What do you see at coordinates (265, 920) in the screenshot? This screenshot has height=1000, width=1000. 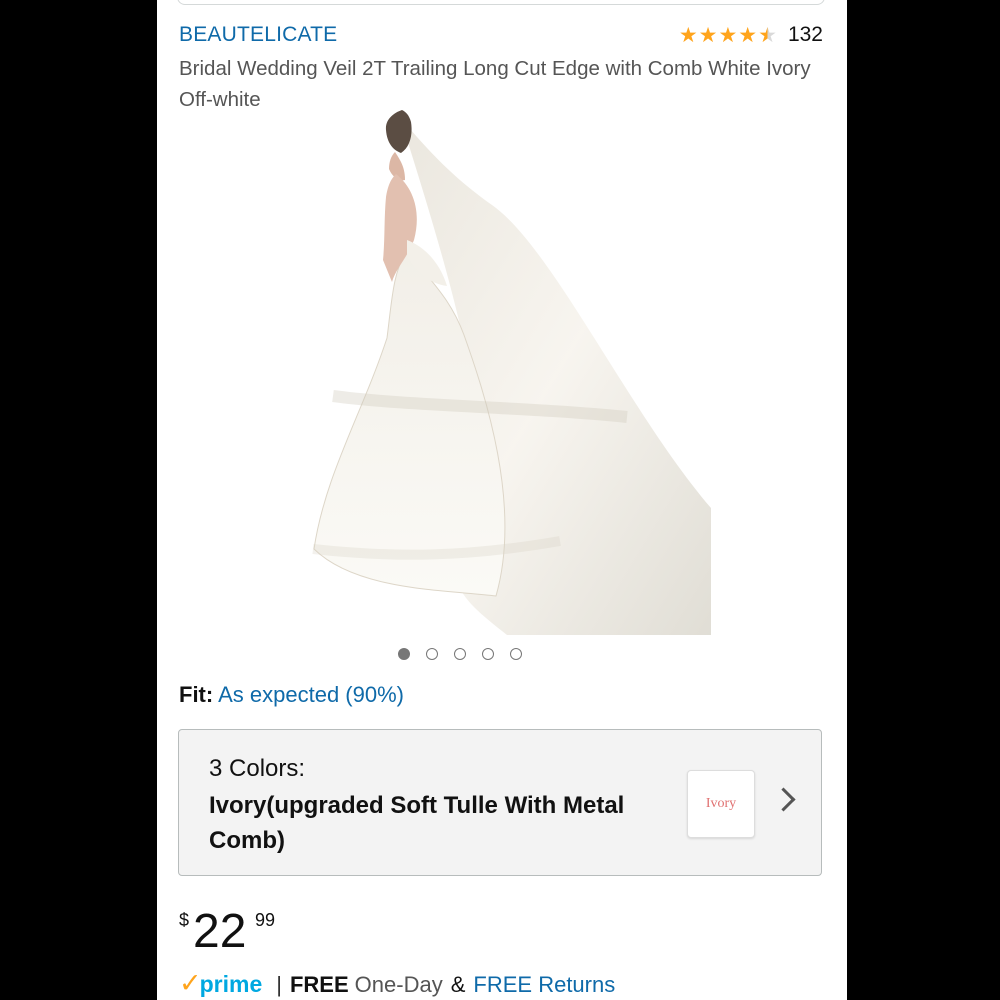 I see `price-fraction: 99` at bounding box center [265, 920].